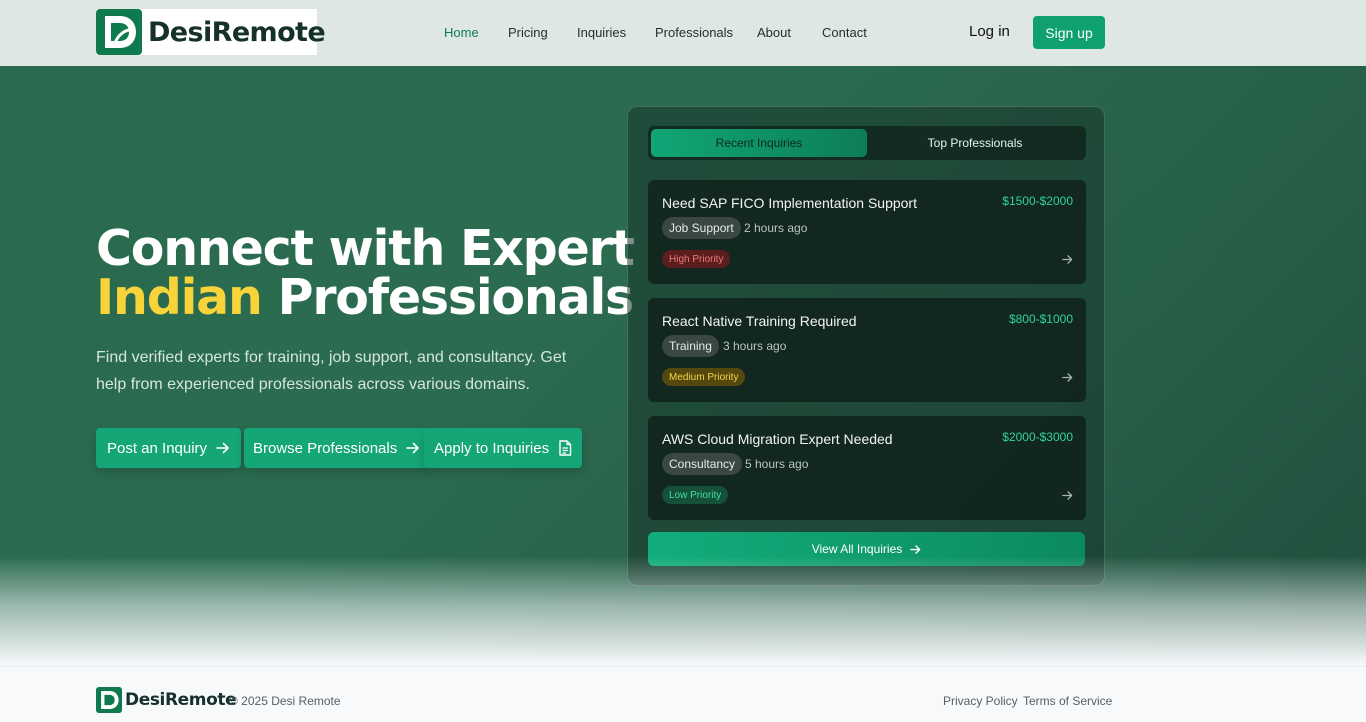 Image resolution: width=1366 pixels, height=722 pixels. What do you see at coordinates (701, 228) in the screenshot?
I see `inquiry-type-badge: Job Support` at bounding box center [701, 228].